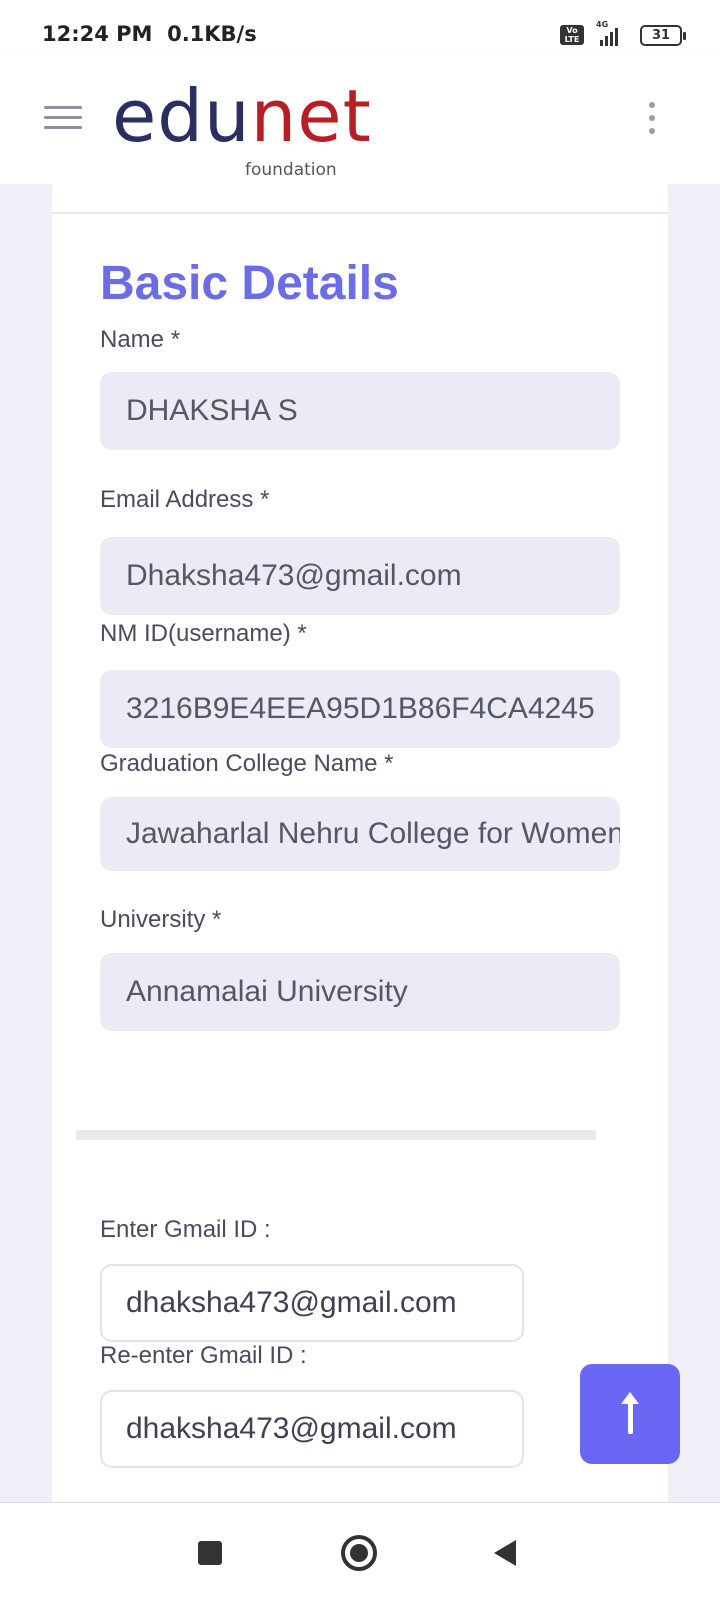  What do you see at coordinates (210, 1553) in the screenshot?
I see `recents-icon` at bounding box center [210, 1553].